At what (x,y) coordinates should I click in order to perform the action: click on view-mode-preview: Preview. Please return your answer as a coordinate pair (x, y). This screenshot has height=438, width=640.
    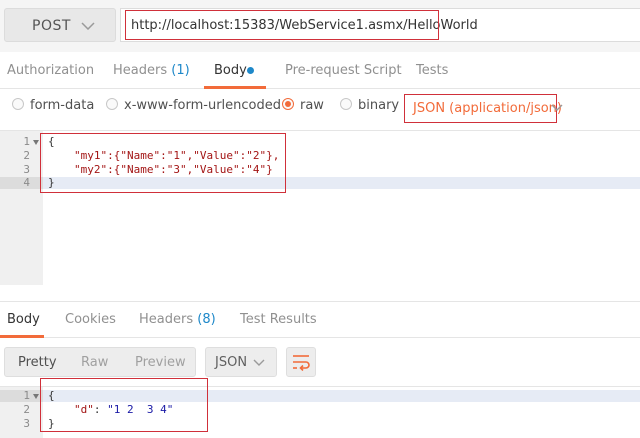
    Looking at the image, I should click on (160, 362).